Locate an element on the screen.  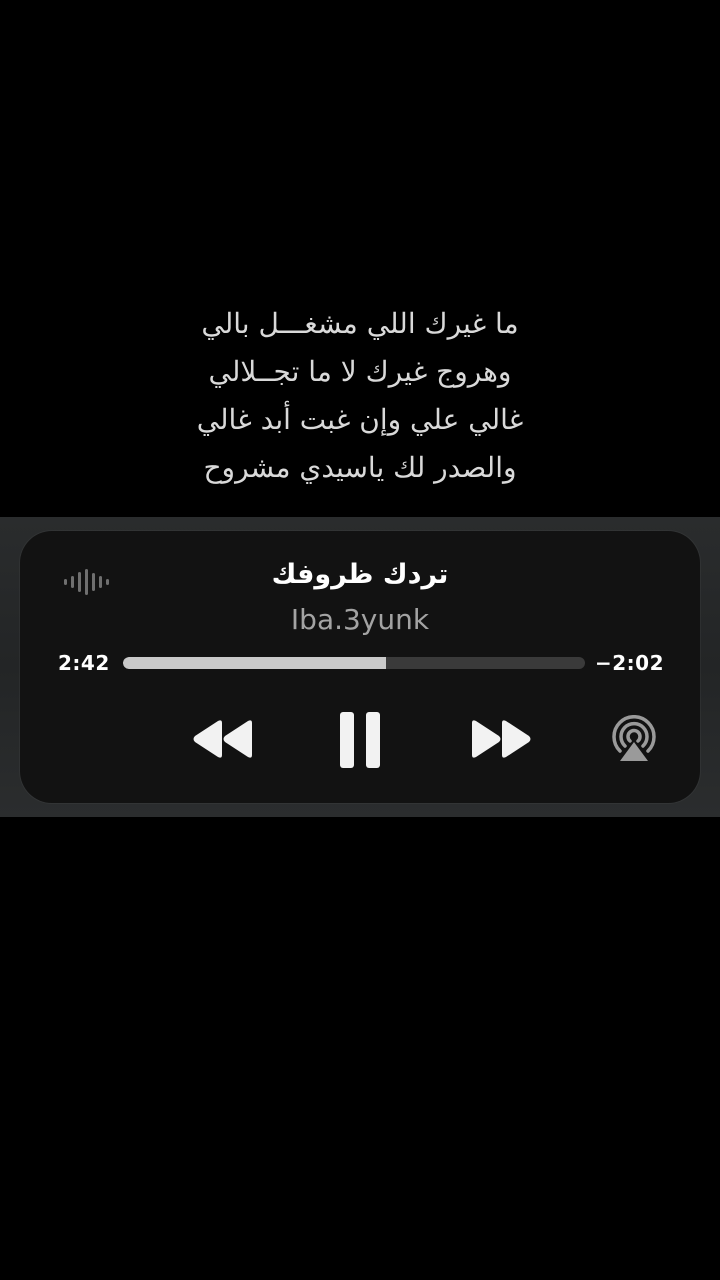
artist-name: Iba.3yunk is located at coordinates (360, 619).